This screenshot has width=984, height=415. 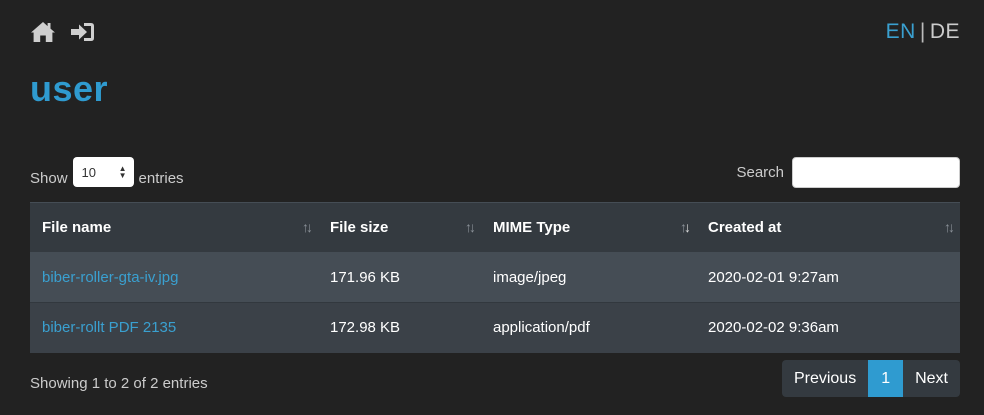 What do you see at coordinates (945, 31) in the screenshot?
I see `lang-de-link: DE` at bounding box center [945, 31].